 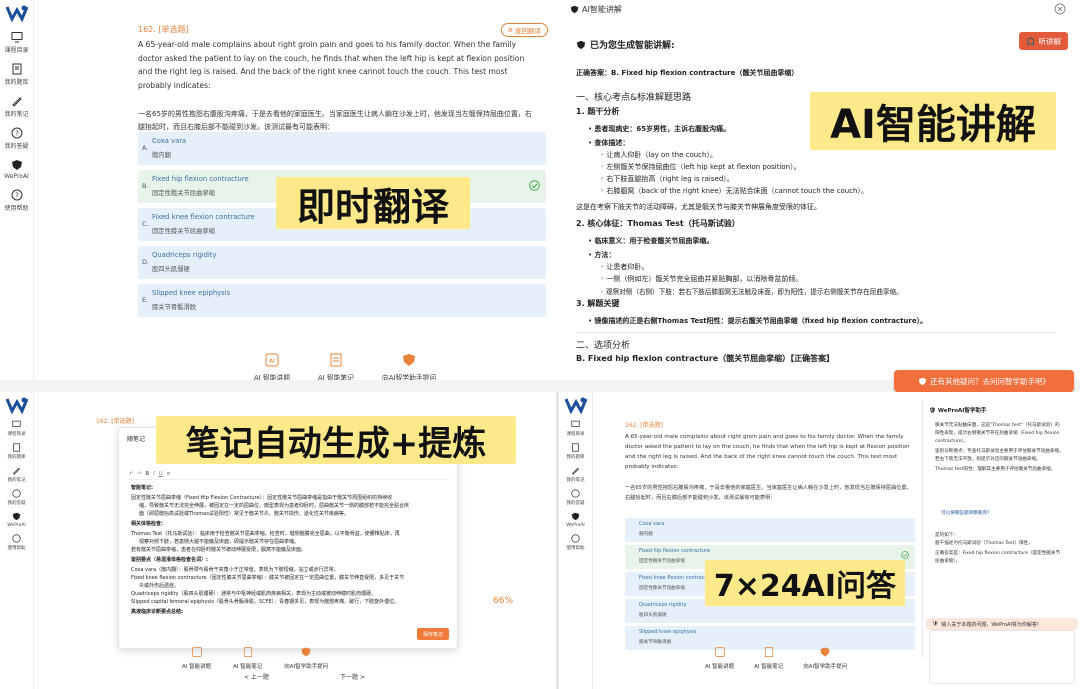 What do you see at coordinates (131, 474) in the screenshot?
I see `undo-icon: ↶` at bounding box center [131, 474].